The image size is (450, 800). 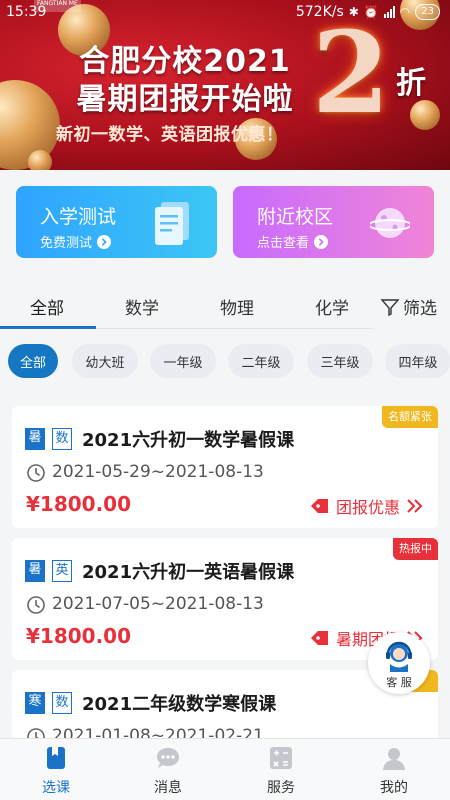 What do you see at coordinates (179, 704) in the screenshot?
I see `course-title: 2021二年级数学寒假课` at bounding box center [179, 704].